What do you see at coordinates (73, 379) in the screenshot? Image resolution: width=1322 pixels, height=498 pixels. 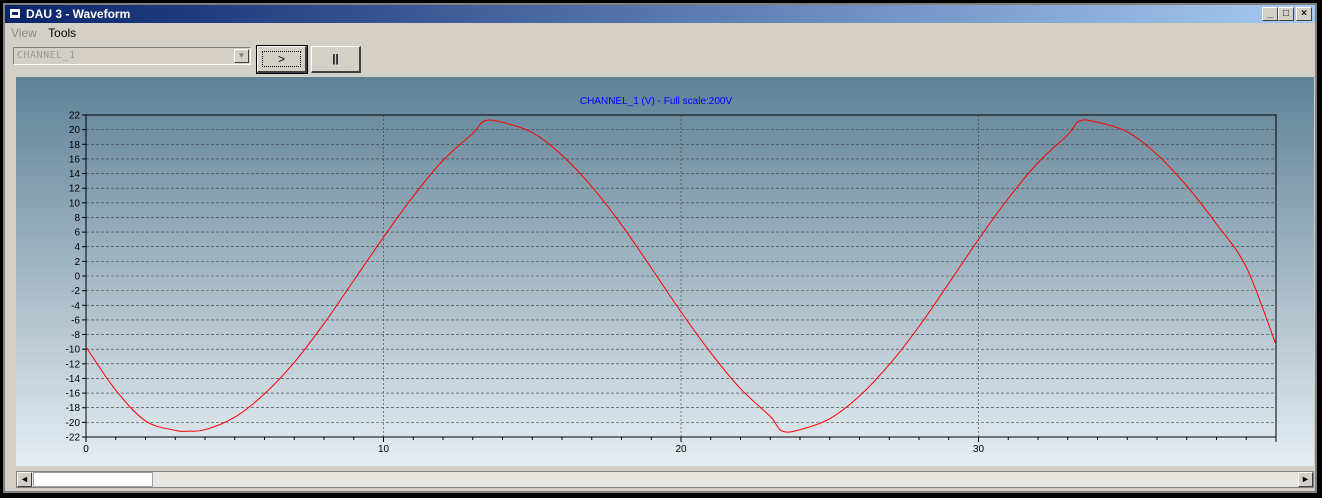 I see `y-tick-label: -14` at bounding box center [73, 379].